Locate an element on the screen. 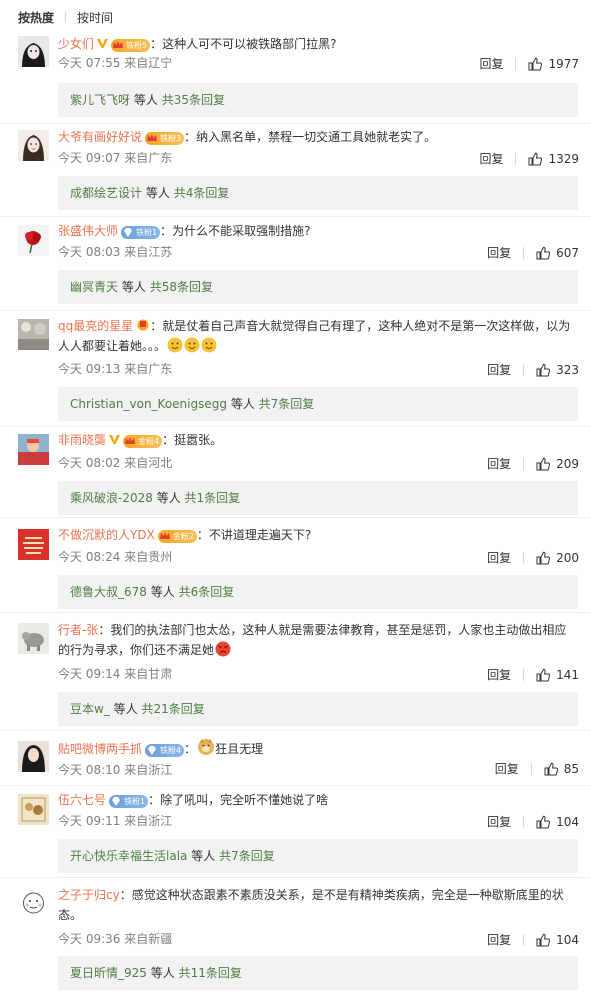 This screenshot has height=995, width=591. comment-location: 来自浙江 is located at coordinates (148, 770).